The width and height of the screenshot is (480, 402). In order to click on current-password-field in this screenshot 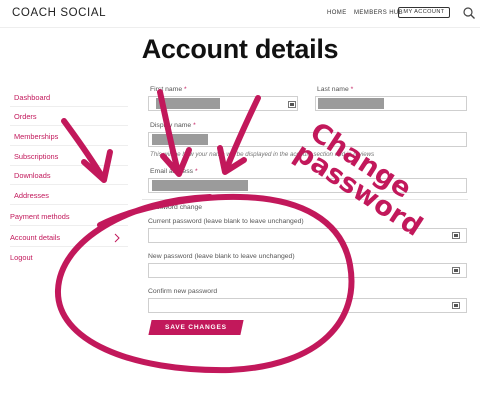, I will do `click(307, 235)`.